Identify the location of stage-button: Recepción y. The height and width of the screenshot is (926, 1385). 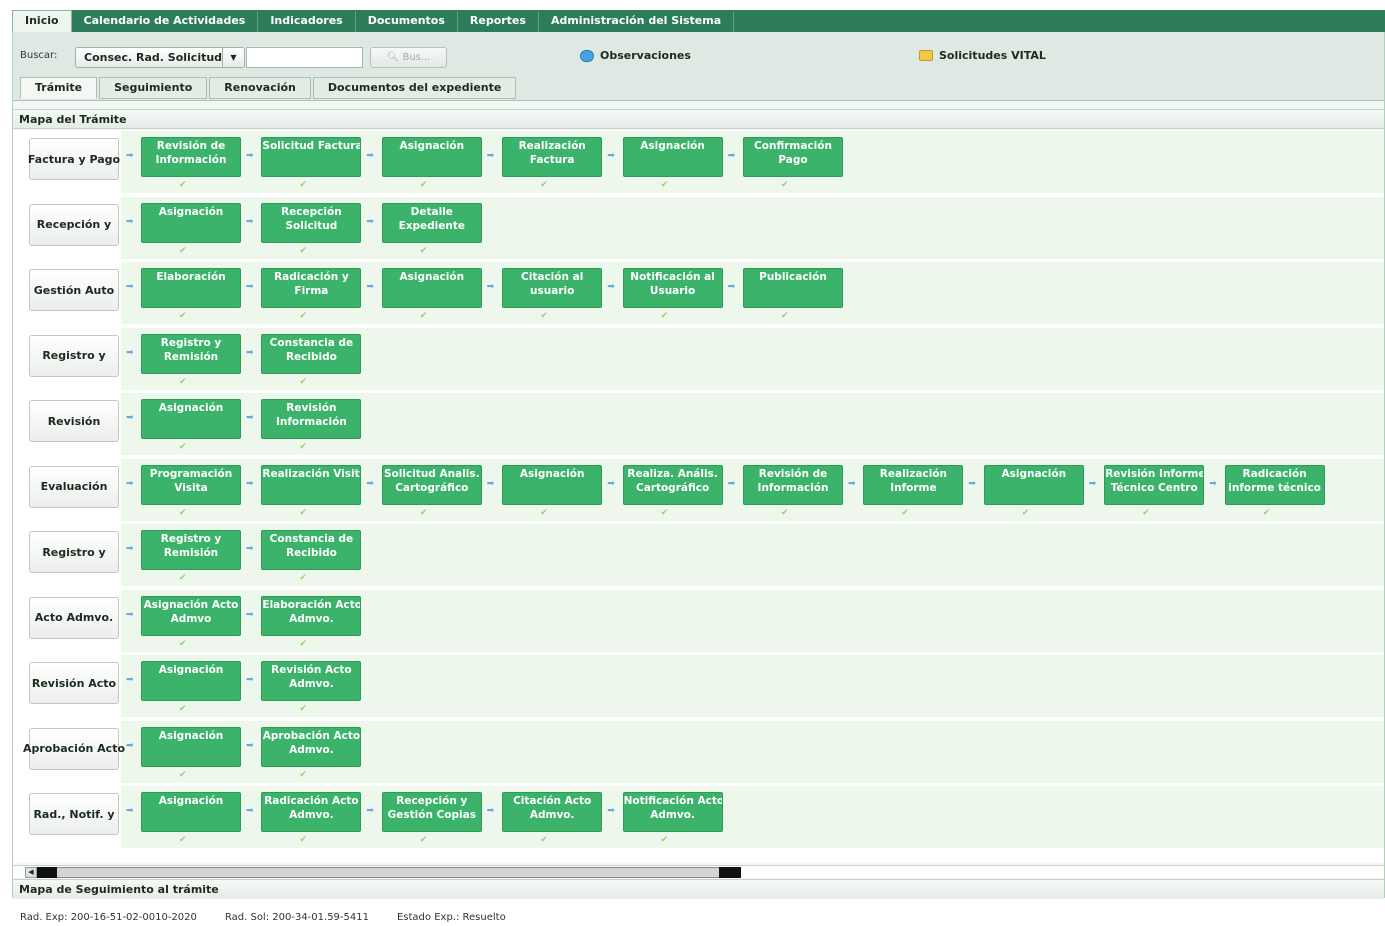
(74, 224).